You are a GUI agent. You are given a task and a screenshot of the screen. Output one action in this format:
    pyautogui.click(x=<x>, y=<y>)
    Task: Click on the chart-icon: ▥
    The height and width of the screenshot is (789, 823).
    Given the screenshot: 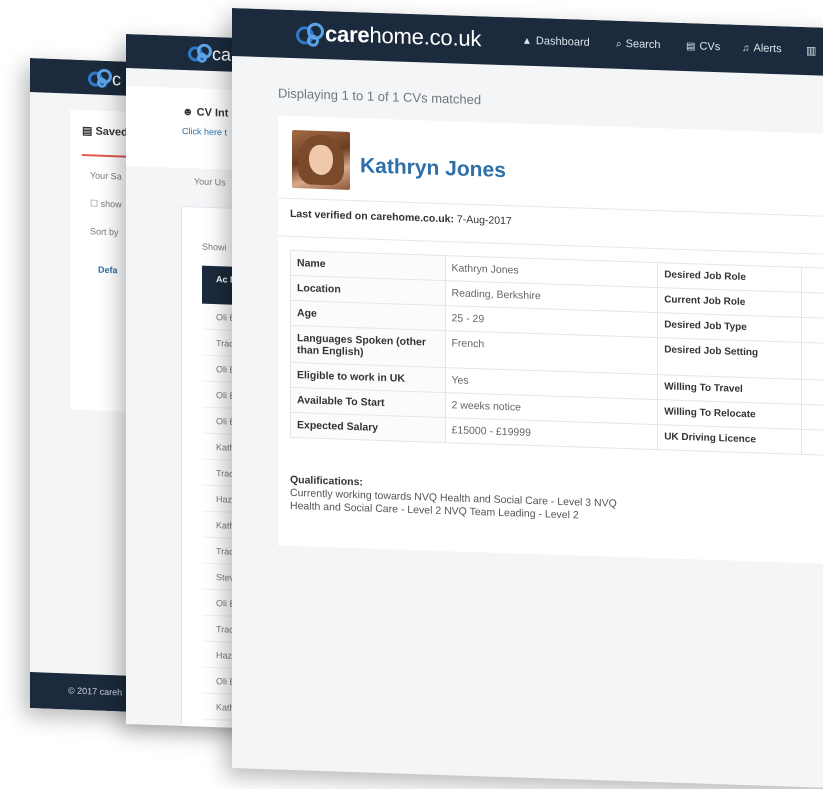 What is the action you would take?
    pyautogui.click(x=811, y=50)
    